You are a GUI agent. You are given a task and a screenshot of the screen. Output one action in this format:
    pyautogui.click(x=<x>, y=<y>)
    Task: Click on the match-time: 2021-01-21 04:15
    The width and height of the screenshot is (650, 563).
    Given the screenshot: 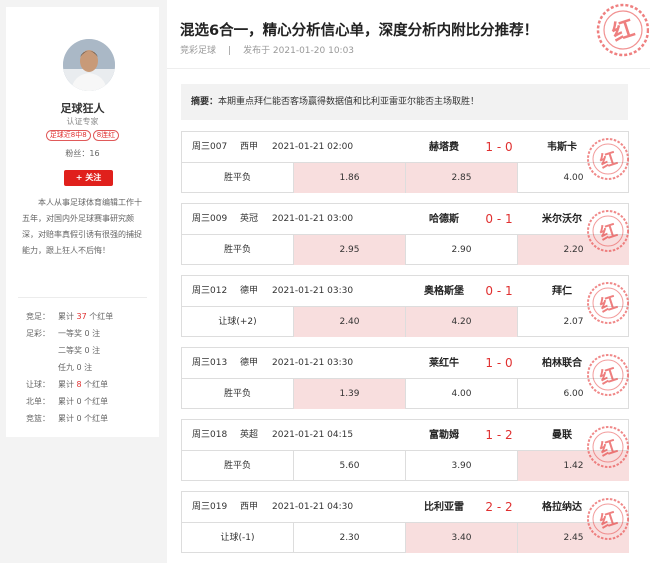 What is the action you would take?
    pyautogui.click(x=313, y=435)
    